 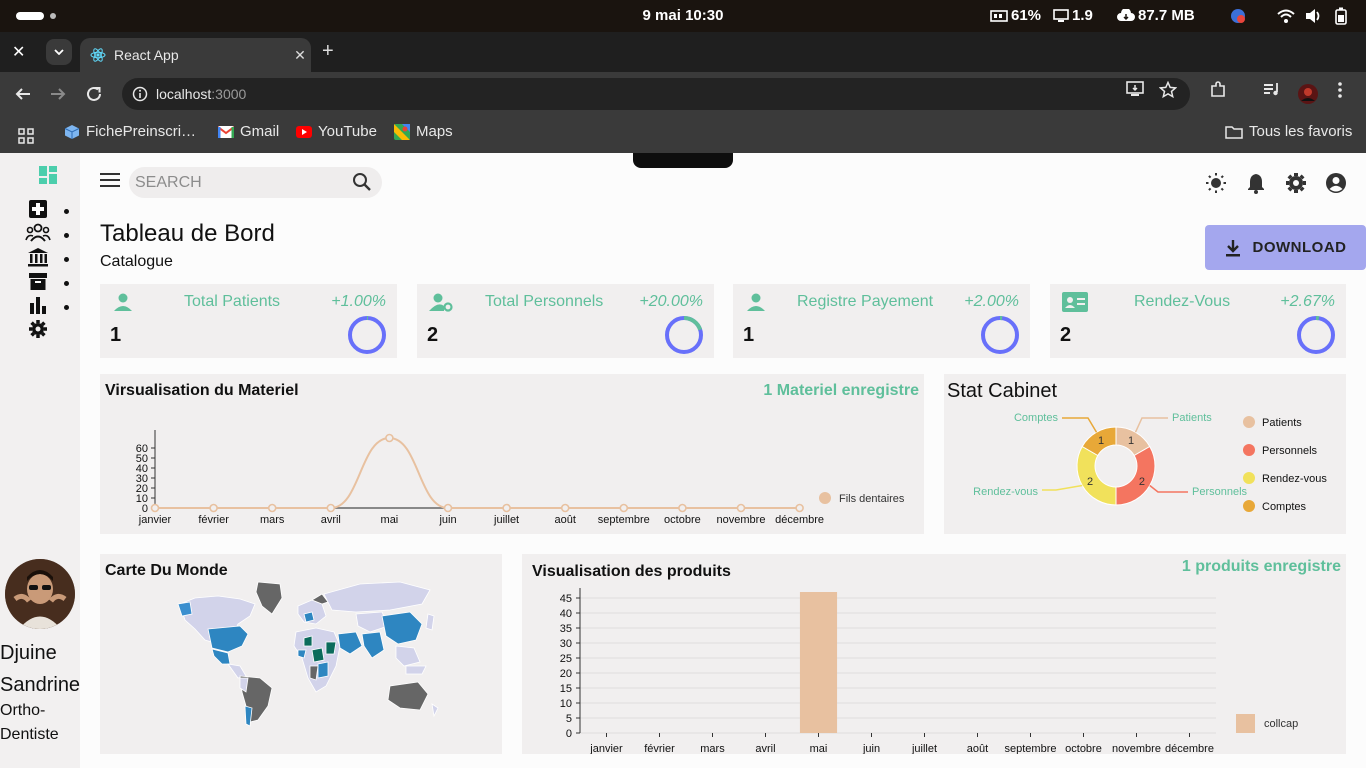 I want to click on tab-search-button, so click(x=59, y=52).